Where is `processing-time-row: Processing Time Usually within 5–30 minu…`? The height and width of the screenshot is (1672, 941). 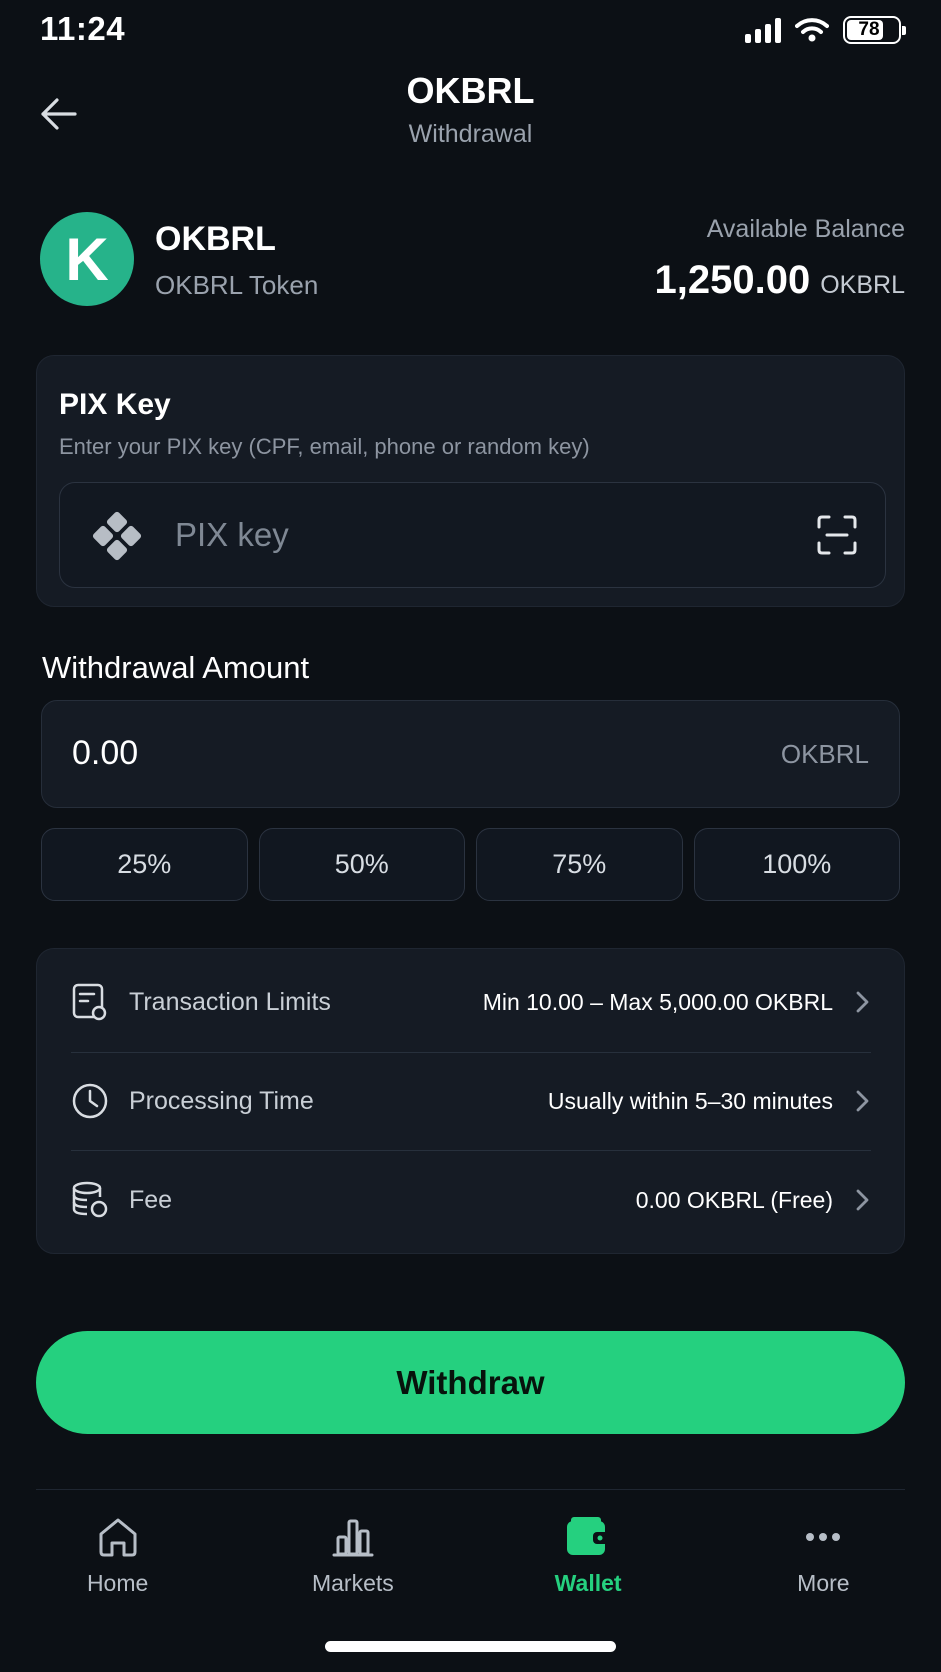
processing-time-row: Processing Time Usually within 5–30 minu… is located at coordinates (471, 1101).